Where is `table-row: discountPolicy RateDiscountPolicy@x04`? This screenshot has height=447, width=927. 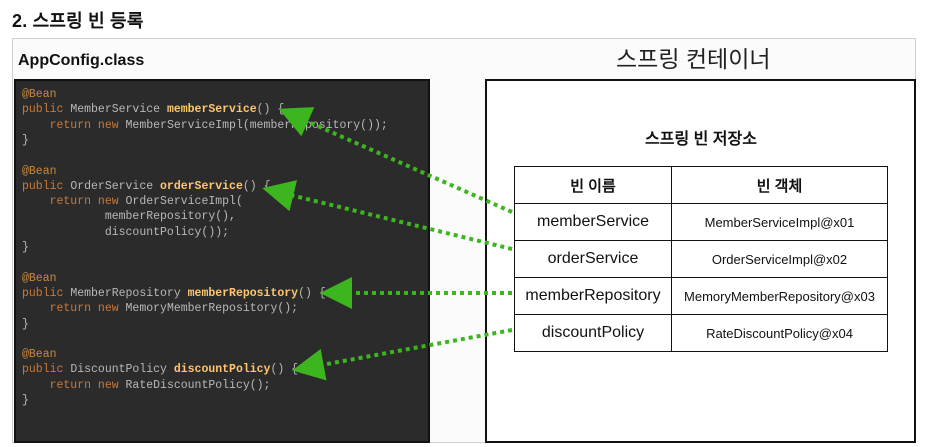 table-row: discountPolicy RateDiscountPolicy@x04 is located at coordinates (701, 333).